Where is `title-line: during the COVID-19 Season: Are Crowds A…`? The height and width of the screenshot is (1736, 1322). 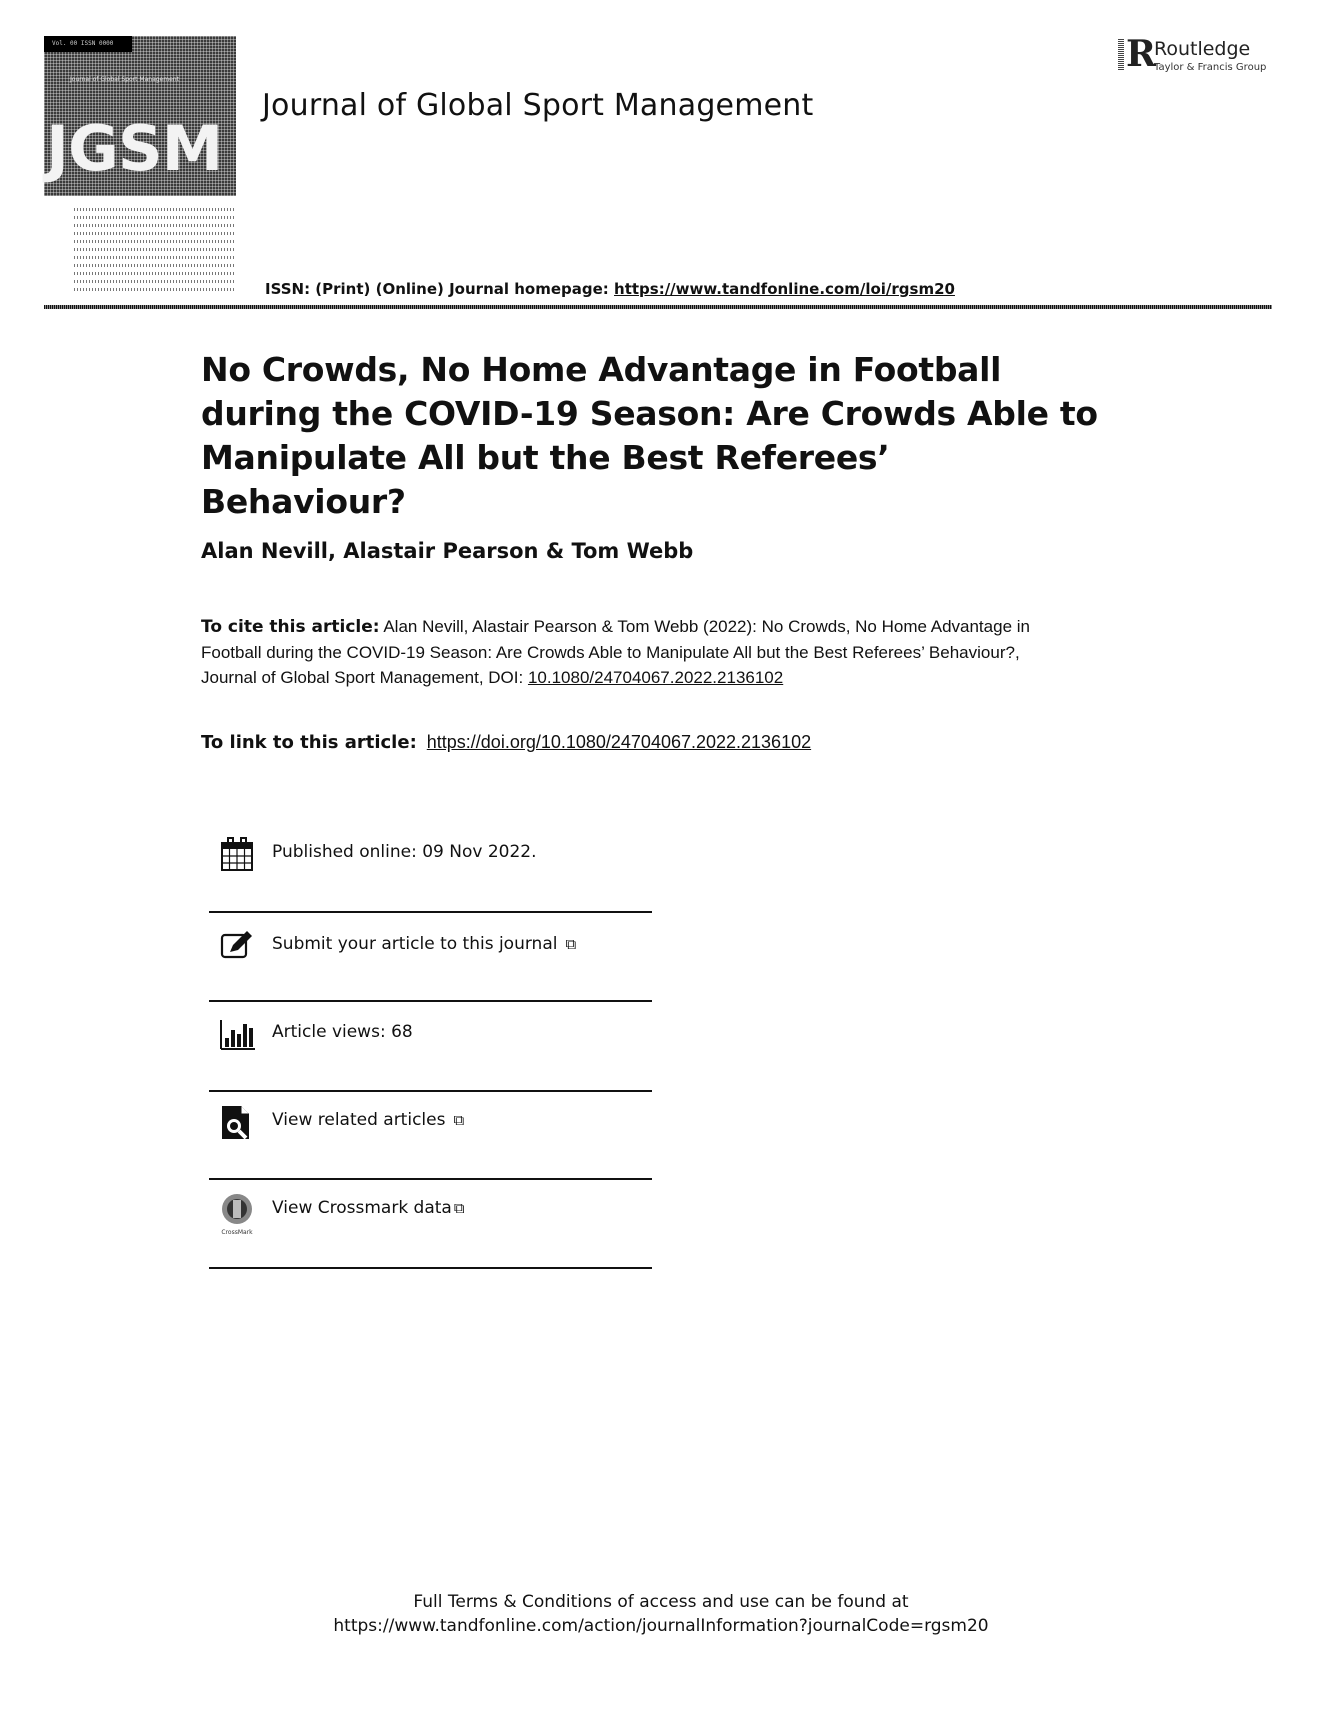
title-line: during the COVID-19 Season: Are Crowds A… is located at coordinates (649, 413).